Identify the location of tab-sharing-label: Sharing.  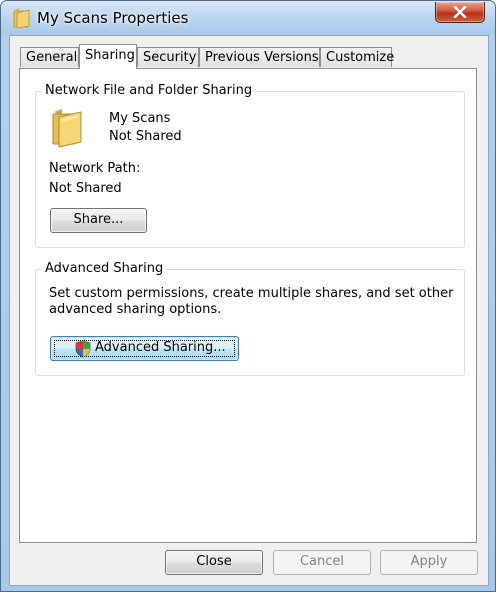
(110, 55).